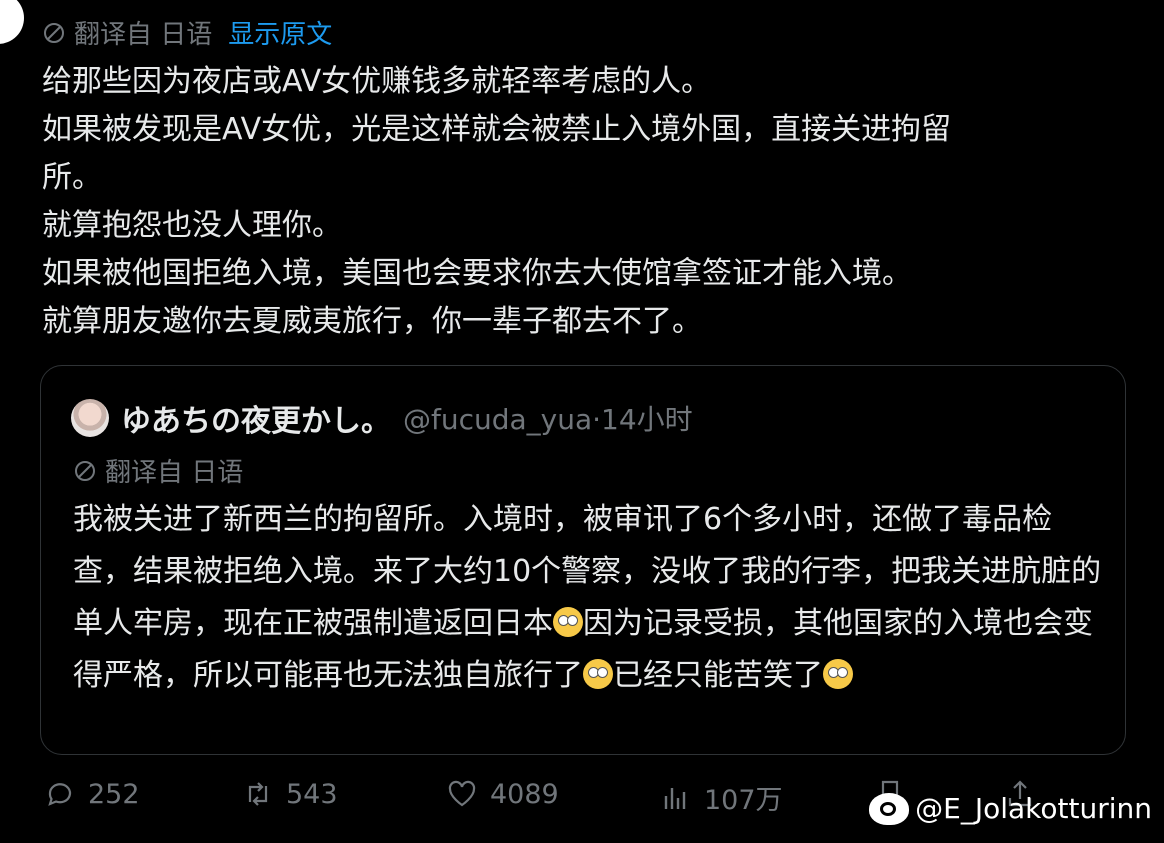 Image resolution: width=1164 pixels, height=843 pixels. I want to click on like-count: 4089, so click(524, 794).